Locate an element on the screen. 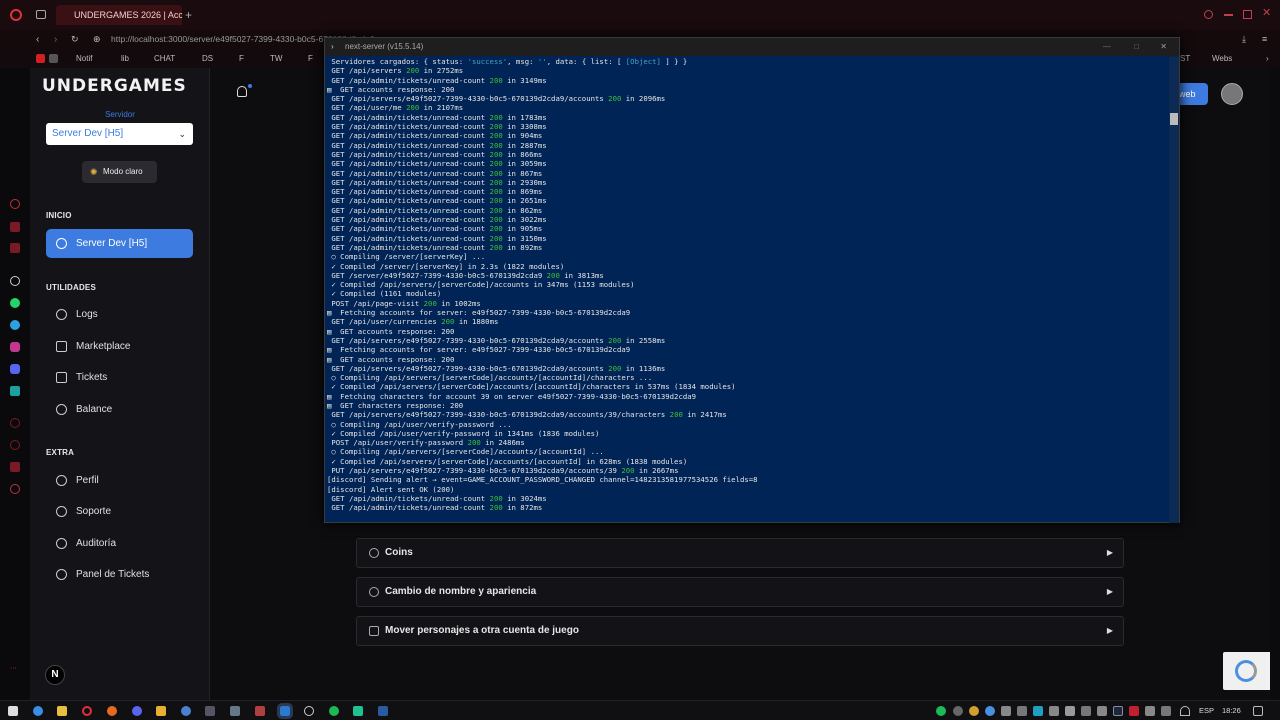 The image size is (1280, 720). sidebar-history-icon is located at coordinates (15, 423).